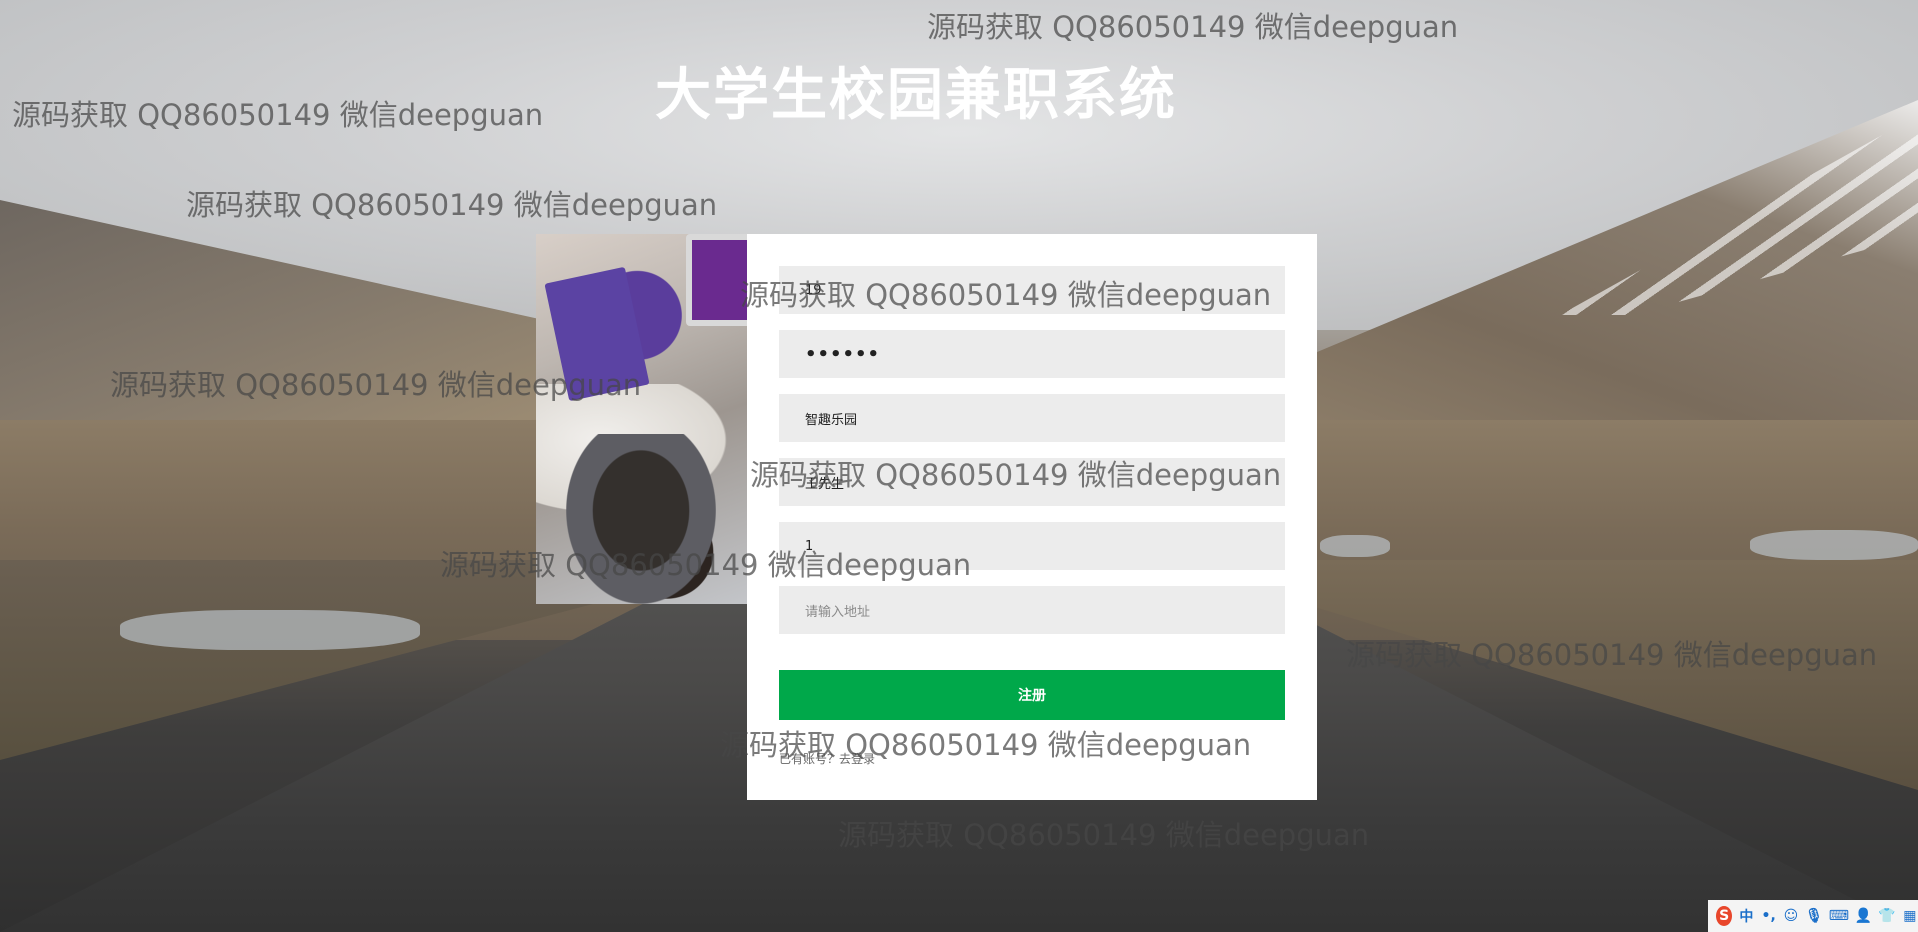 The height and width of the screenshot is (932, 1918). I want to click on grid-icon: ▦, so click(1910, 916).